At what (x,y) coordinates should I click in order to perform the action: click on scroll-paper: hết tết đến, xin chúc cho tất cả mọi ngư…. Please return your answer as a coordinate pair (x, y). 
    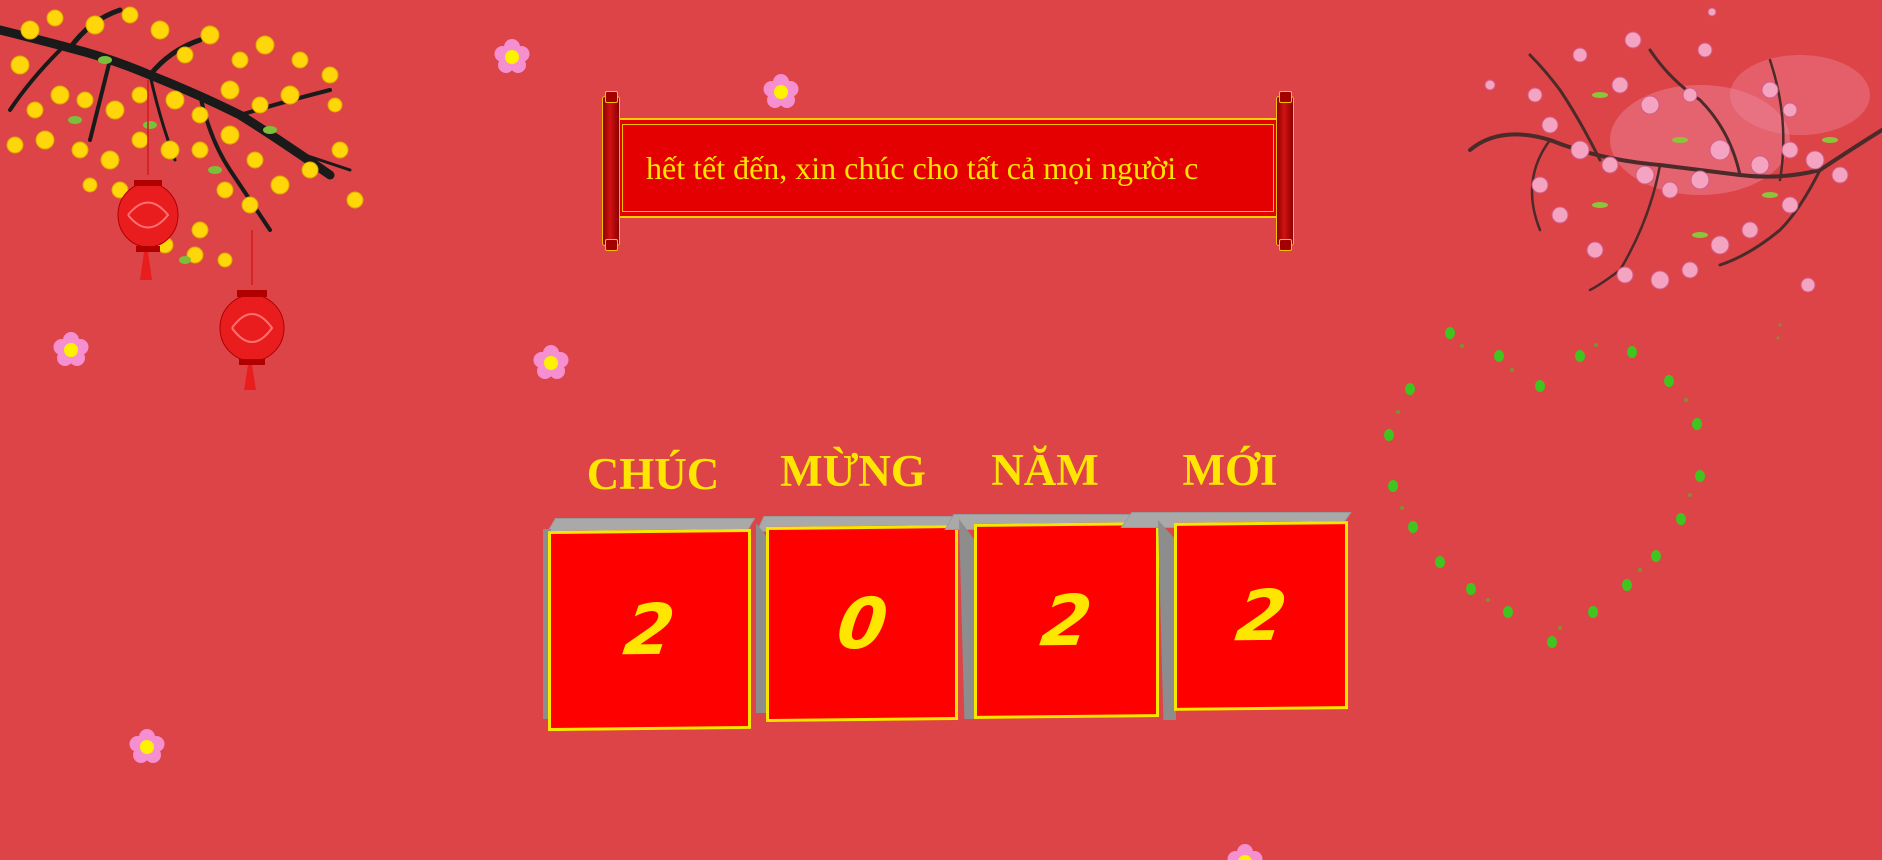
    Looking at the image, I should click on (948, 168).